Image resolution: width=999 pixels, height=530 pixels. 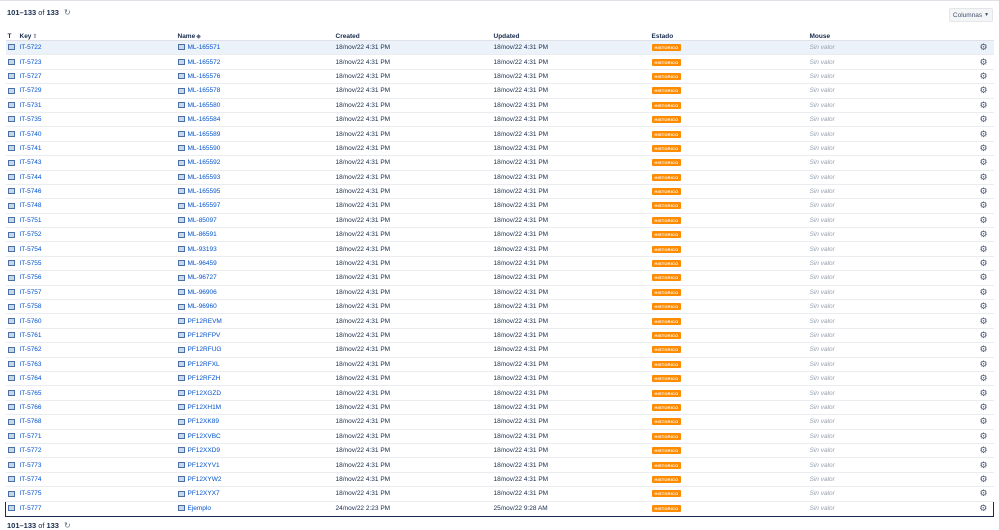 What do you see at coordinates (31, 220) in the screenshot?
I see `issue-key-link: IT-5751` at bounding box center [31, 220].